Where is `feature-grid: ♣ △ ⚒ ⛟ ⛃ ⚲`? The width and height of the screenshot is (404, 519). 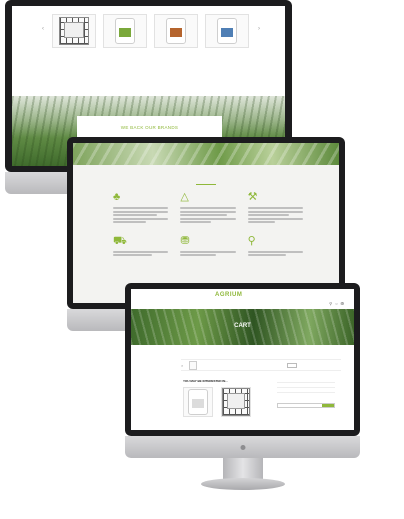
feature-grid: ♣ △ ⚒ ⛟ ⛃ ⚲ is located at coordinates (208, 224).